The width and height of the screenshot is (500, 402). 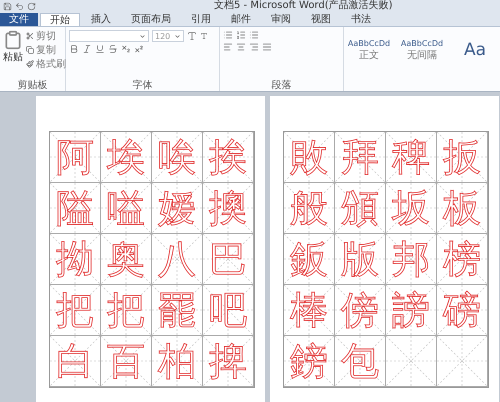 What do you see at coordinates (411, 157) in the screenshot?
I see `calligraphy-character: 稗` at bounding box center [411, 157].